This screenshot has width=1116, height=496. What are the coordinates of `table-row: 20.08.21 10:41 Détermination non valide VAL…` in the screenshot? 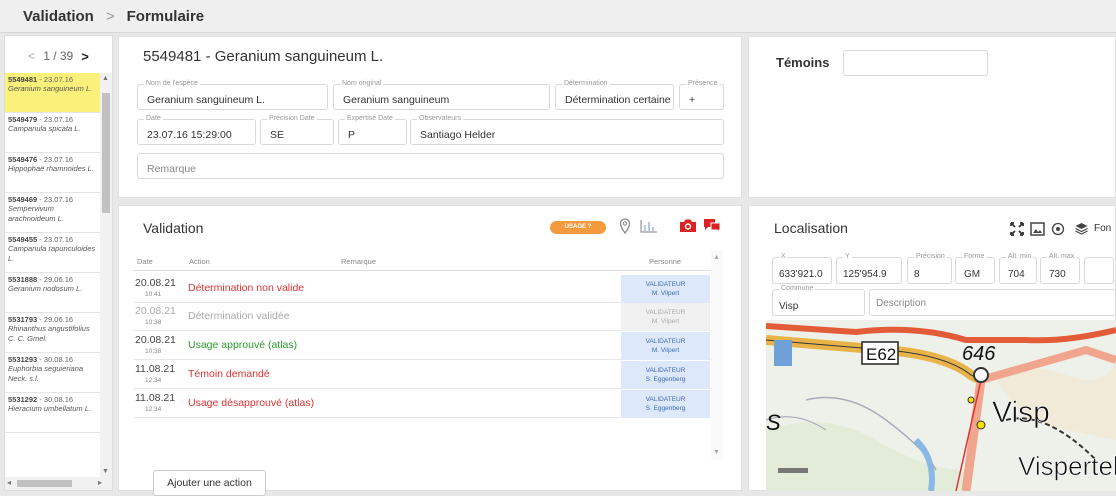 It's located at (422, 289).